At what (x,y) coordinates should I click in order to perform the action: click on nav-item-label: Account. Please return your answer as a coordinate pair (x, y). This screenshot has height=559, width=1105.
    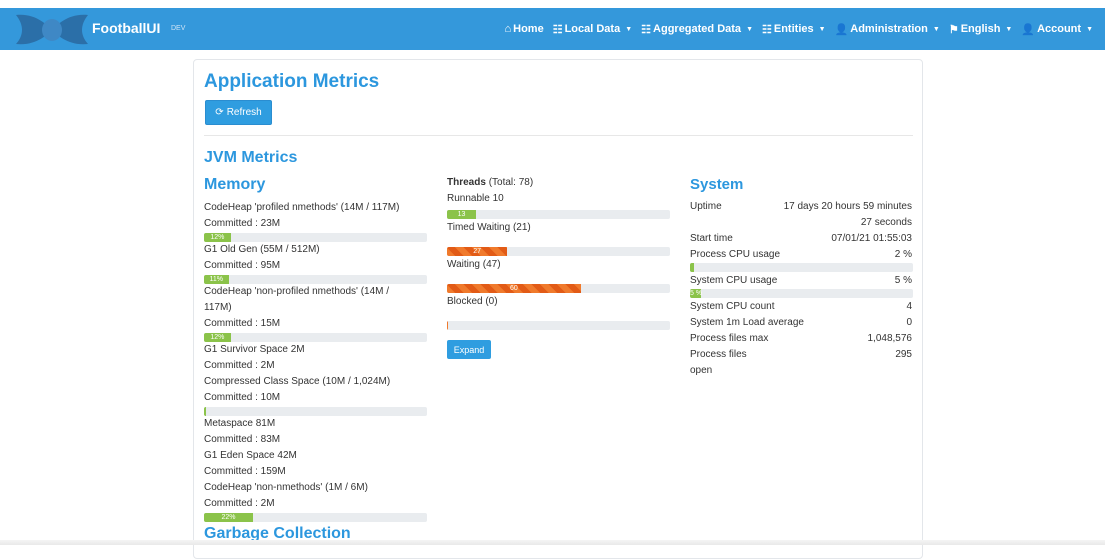
    Looking at the image, I should click on (1059, 29).